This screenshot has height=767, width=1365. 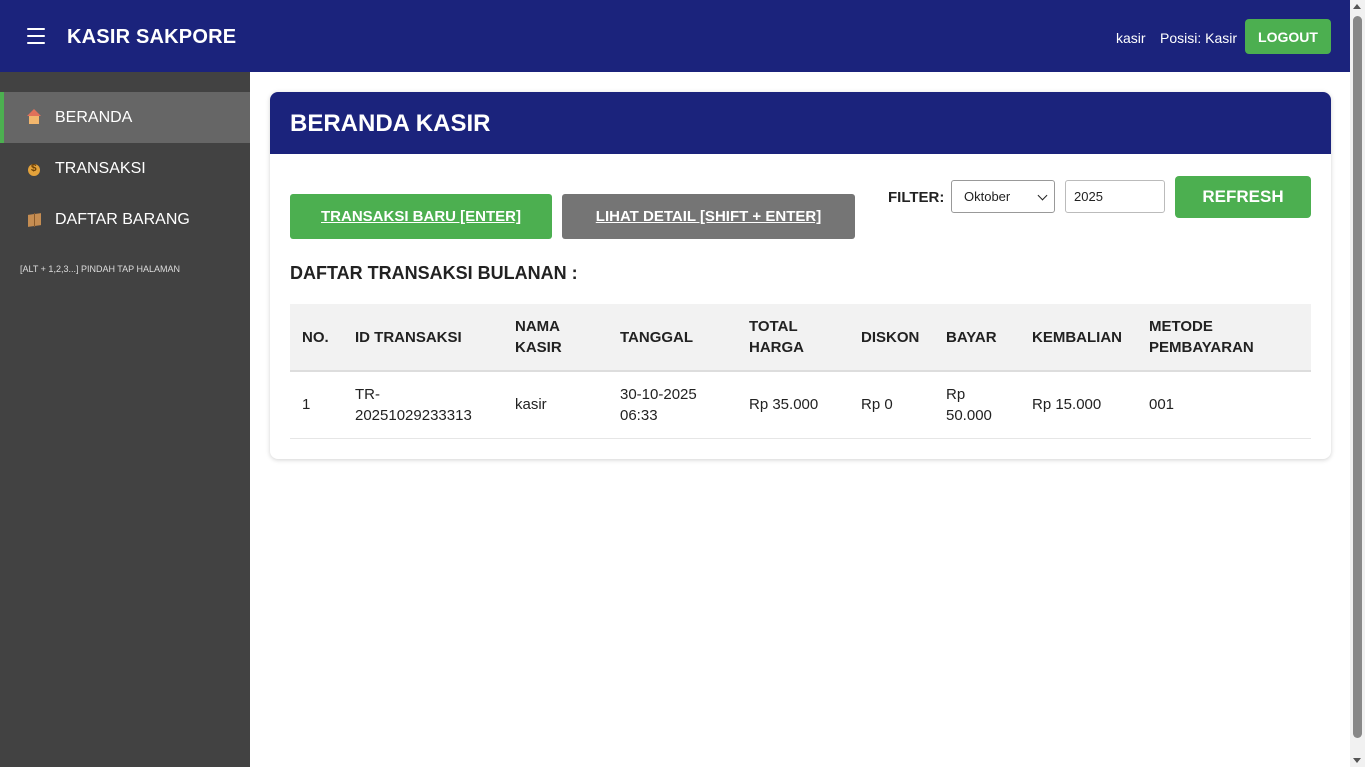 I want to click on sidebar-item-transaksi: TRANSAKSI, so click(x=125, y=168).